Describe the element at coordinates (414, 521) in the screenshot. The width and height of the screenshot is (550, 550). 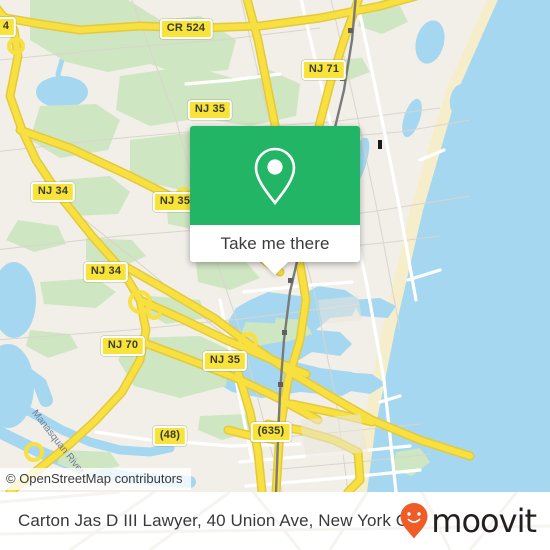
I see `moovit-smiley-pin-icon` at that location.